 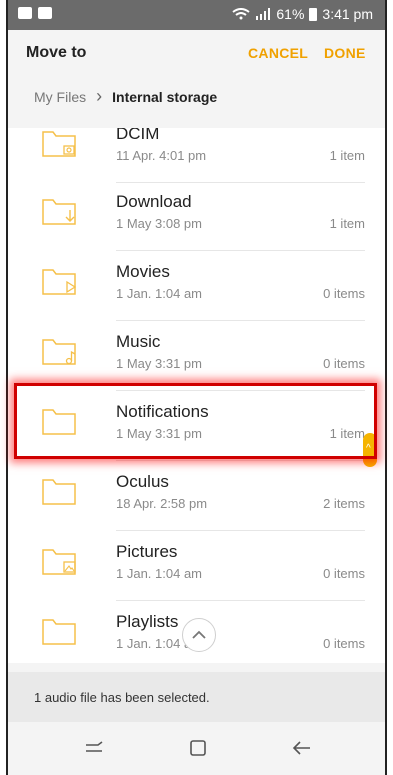 I want to click on folder-name: Oculus, so click(x=142, y=481).